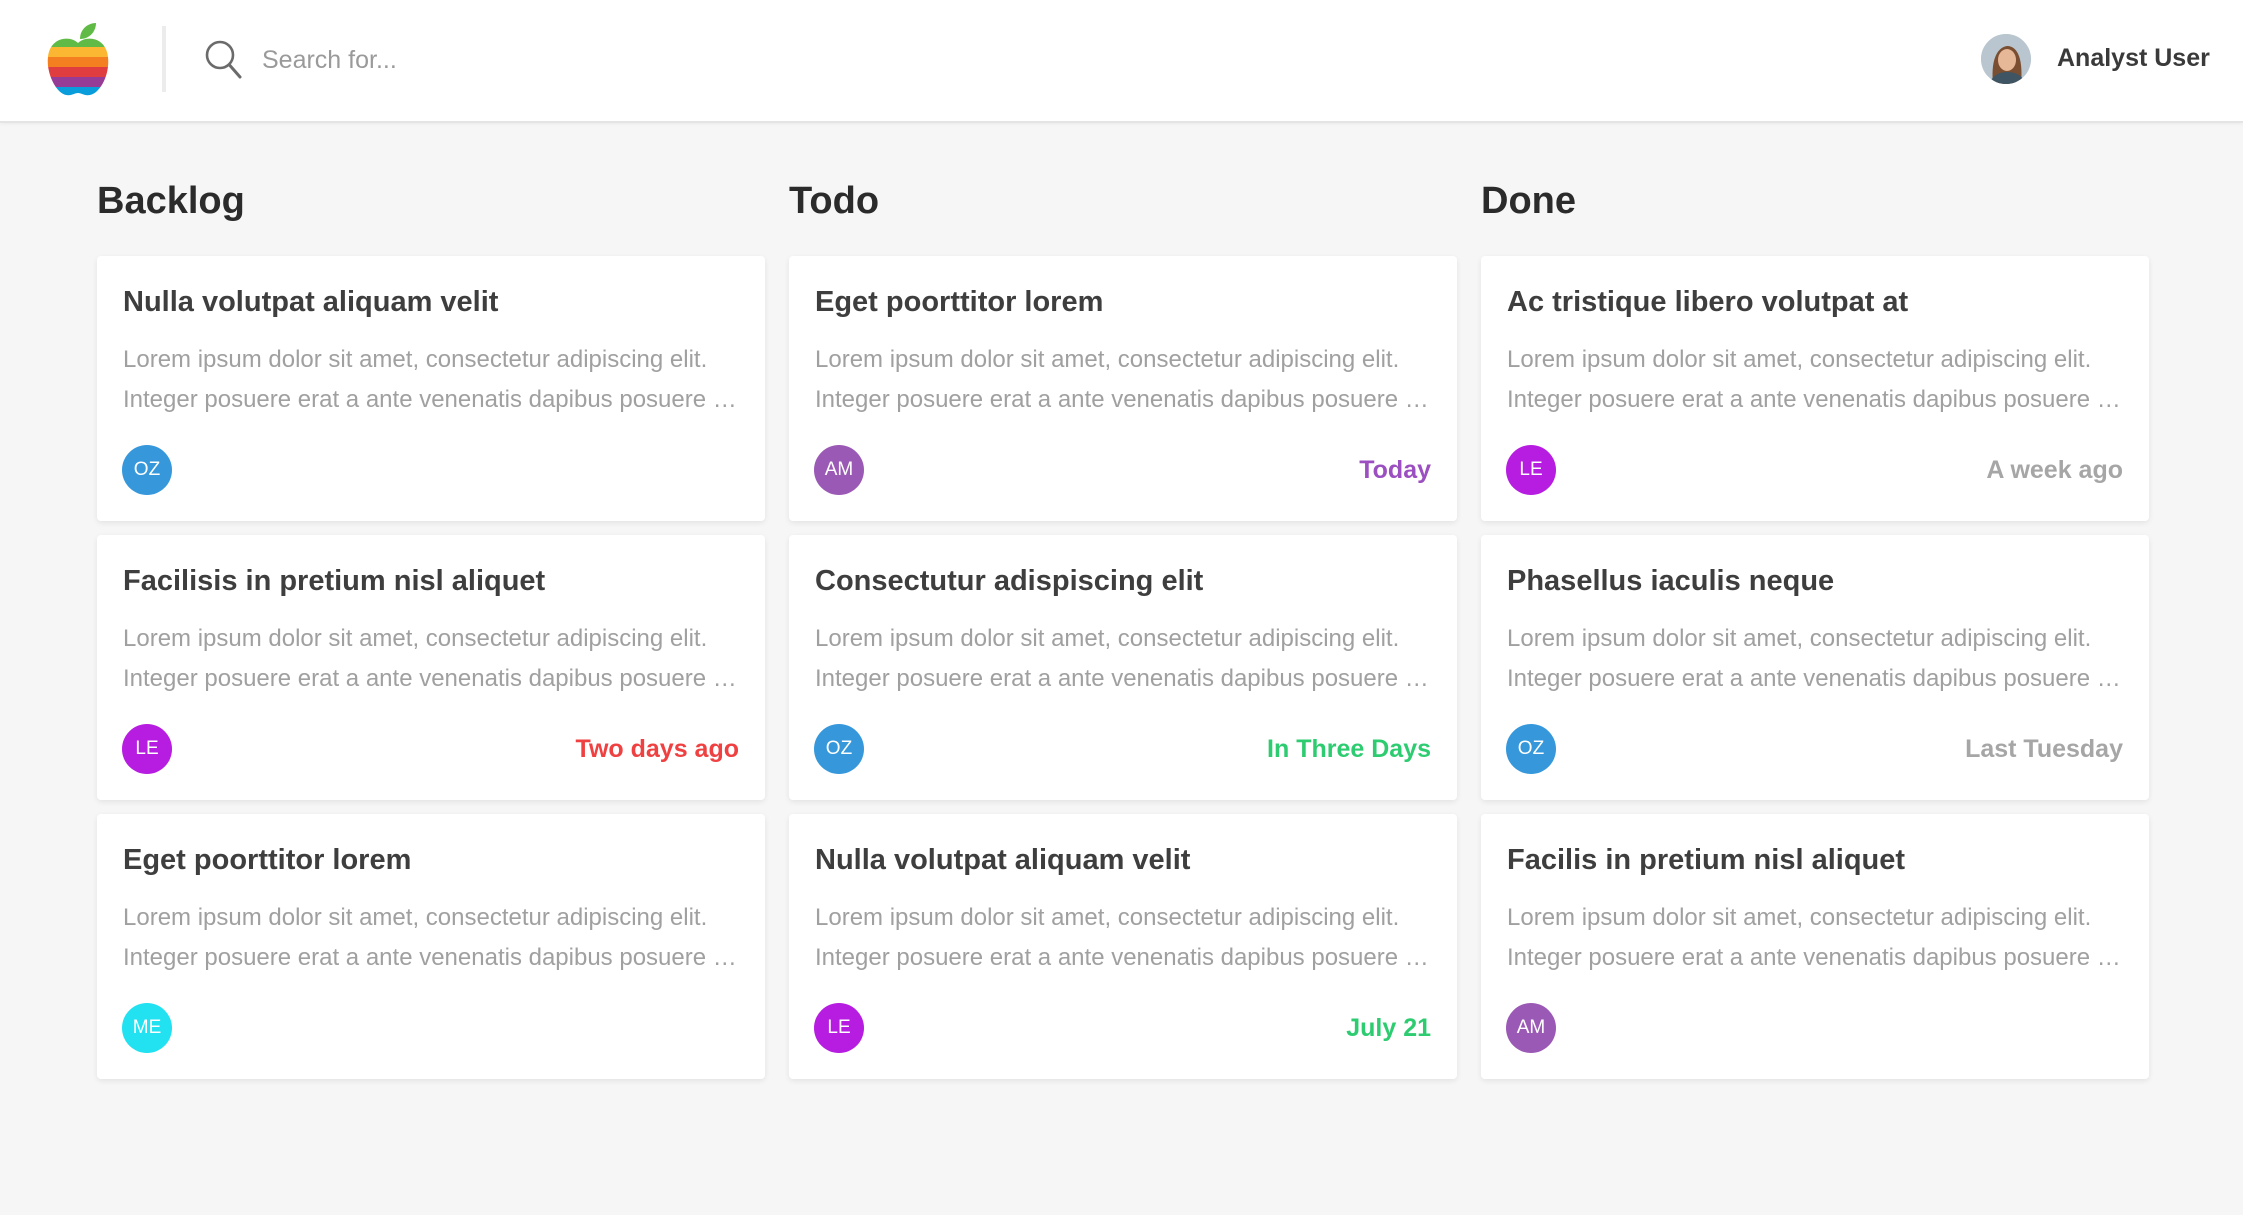  Describe the element at coordinates (1009, 581) in the screenshot. I see `card-title: Consectutur adispiscing elit` at that location.